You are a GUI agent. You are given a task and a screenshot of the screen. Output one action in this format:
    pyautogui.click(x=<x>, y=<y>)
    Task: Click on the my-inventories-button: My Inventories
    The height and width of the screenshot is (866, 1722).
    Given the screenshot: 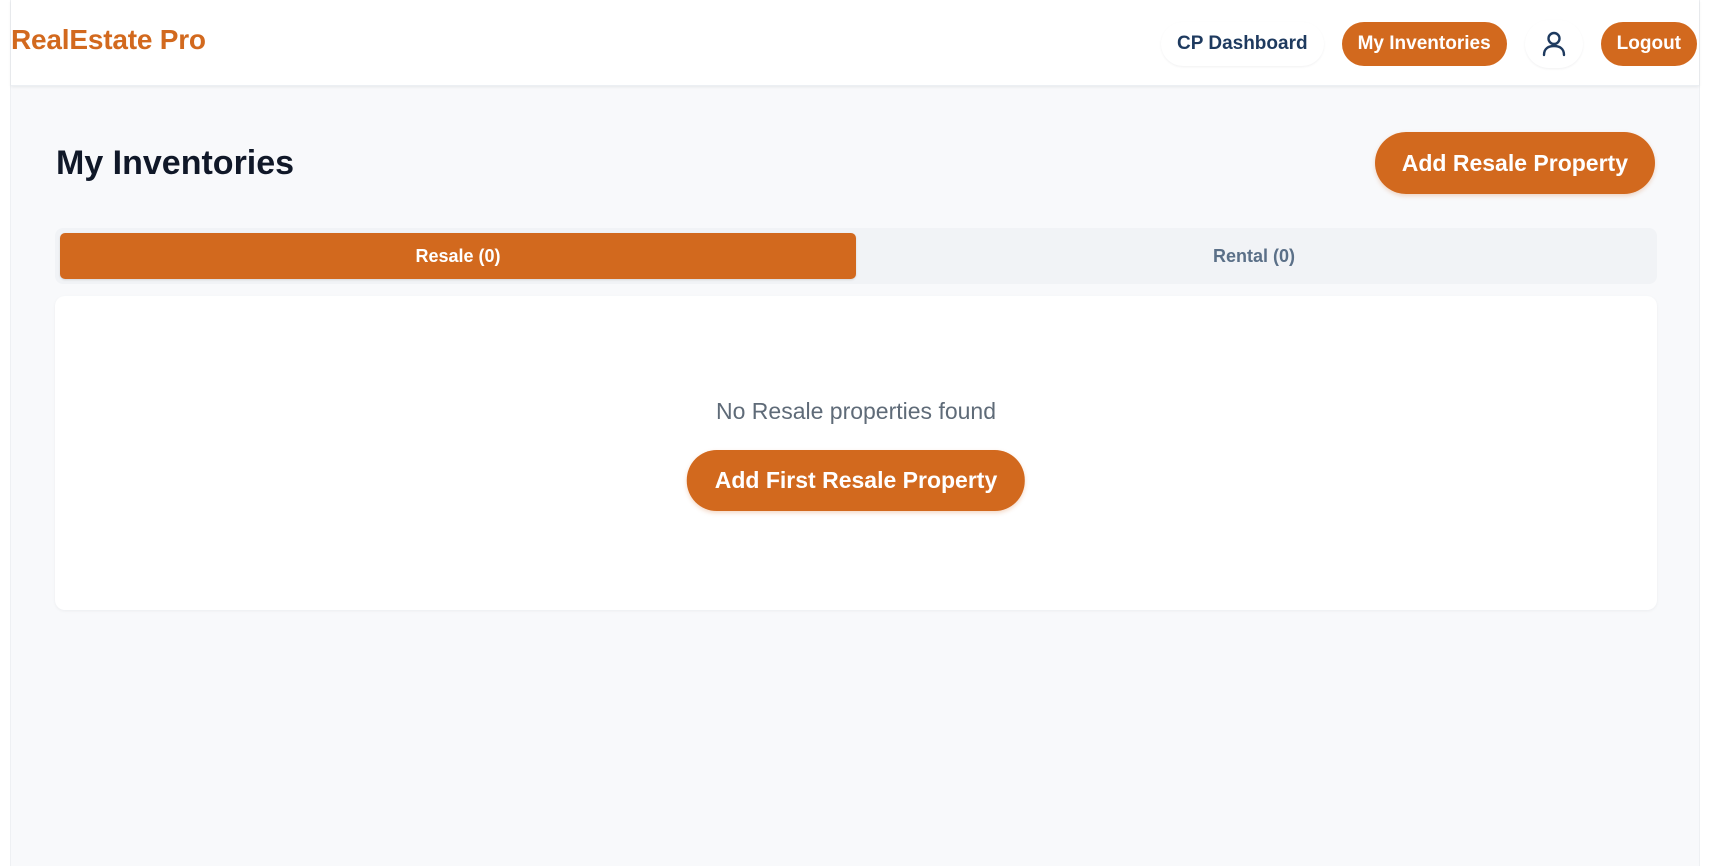 What is the action you would take?
    pyautogui.click(x=1424, y=44)
    